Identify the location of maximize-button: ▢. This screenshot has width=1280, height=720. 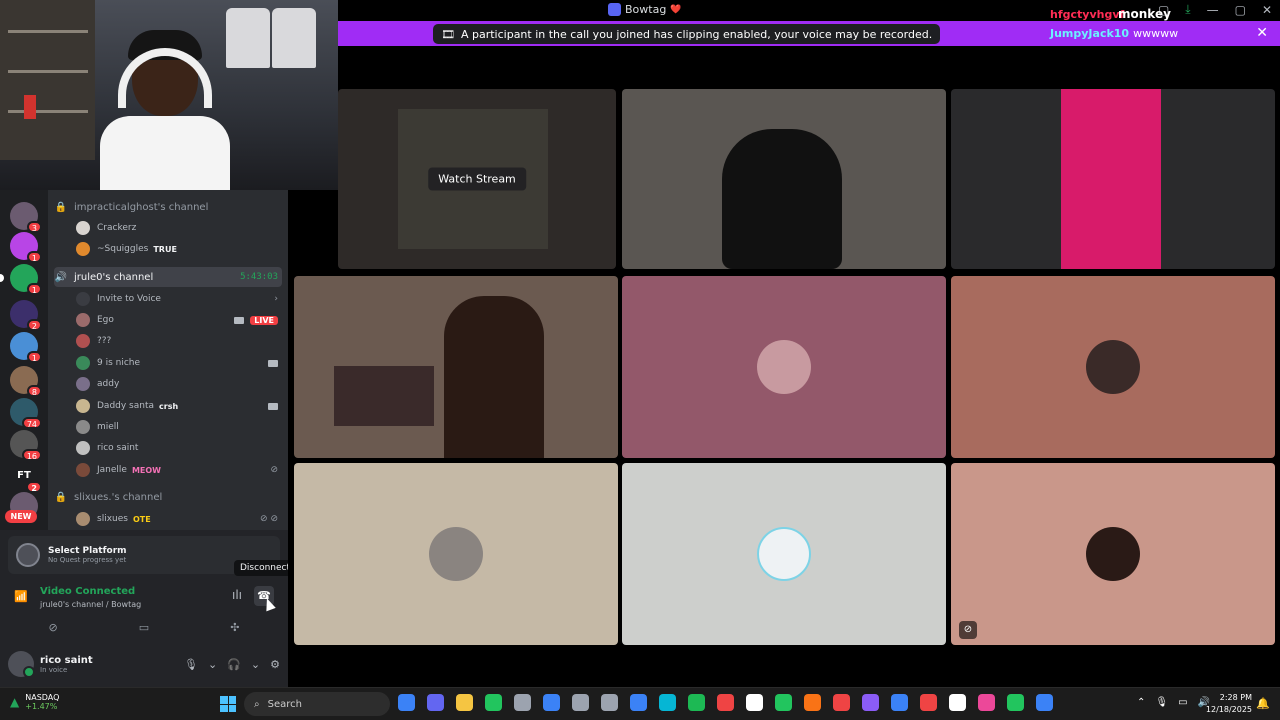
(1240, 10).